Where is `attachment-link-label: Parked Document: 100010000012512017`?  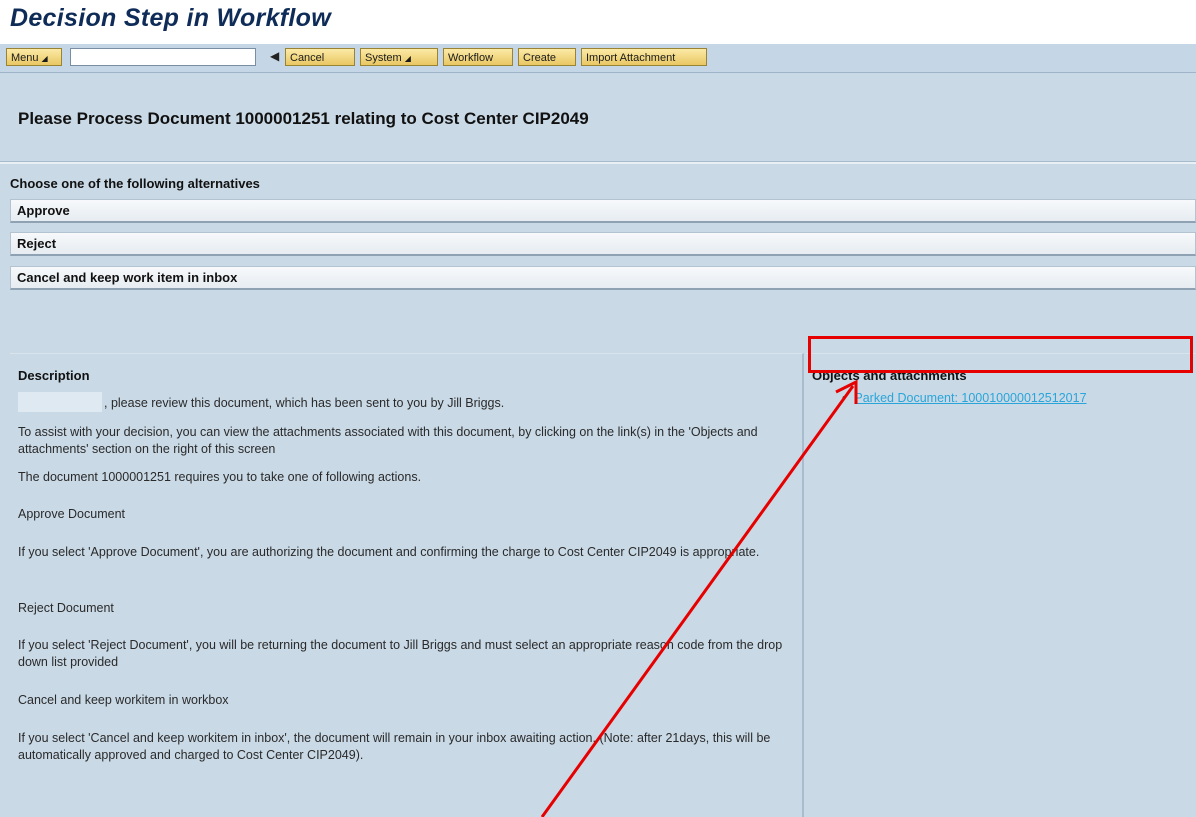 attachment-link-label: Parked Document: 100010000012512017 is located at coordinates (970, 398).